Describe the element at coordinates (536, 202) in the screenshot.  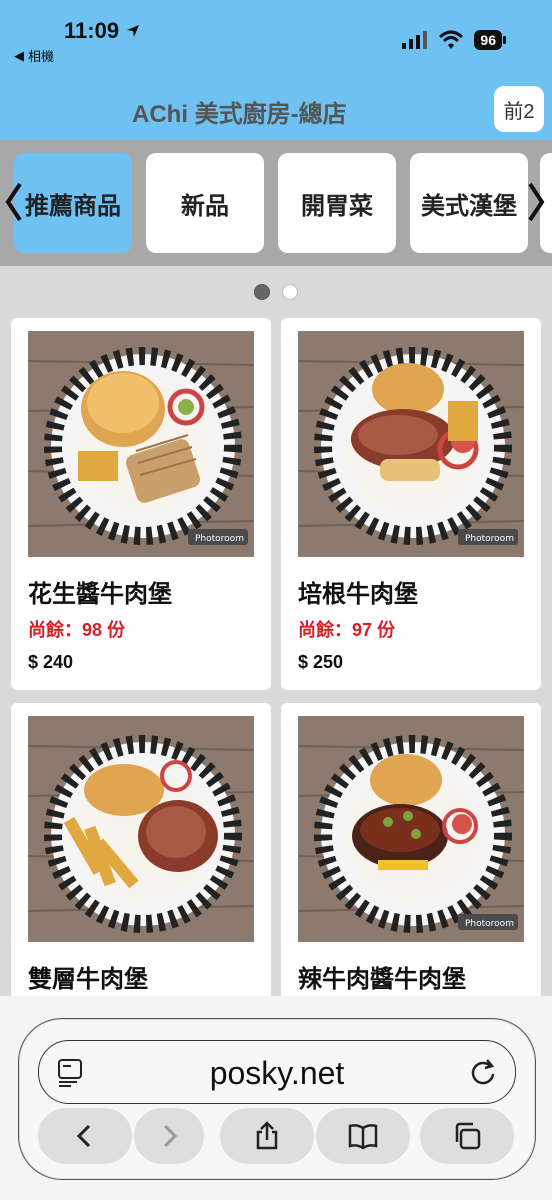
I see `chevron-right-icon` at that location.